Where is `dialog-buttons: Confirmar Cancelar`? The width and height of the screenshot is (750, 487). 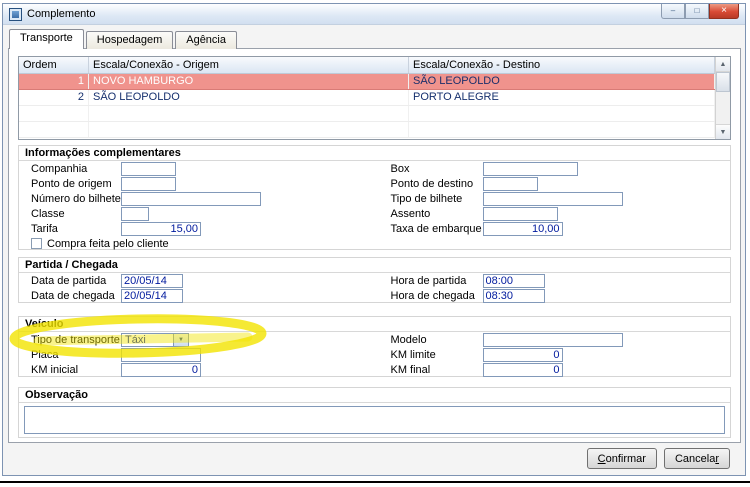 dialog-buttons: Confirmar Cancelar is located at coordinates (658, 458).